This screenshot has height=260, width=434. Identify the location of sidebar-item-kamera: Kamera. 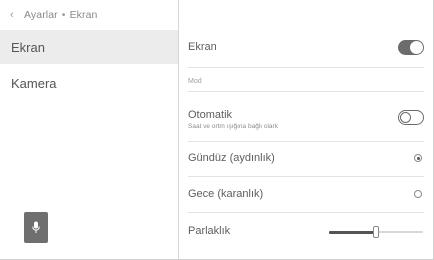
(89, 83).